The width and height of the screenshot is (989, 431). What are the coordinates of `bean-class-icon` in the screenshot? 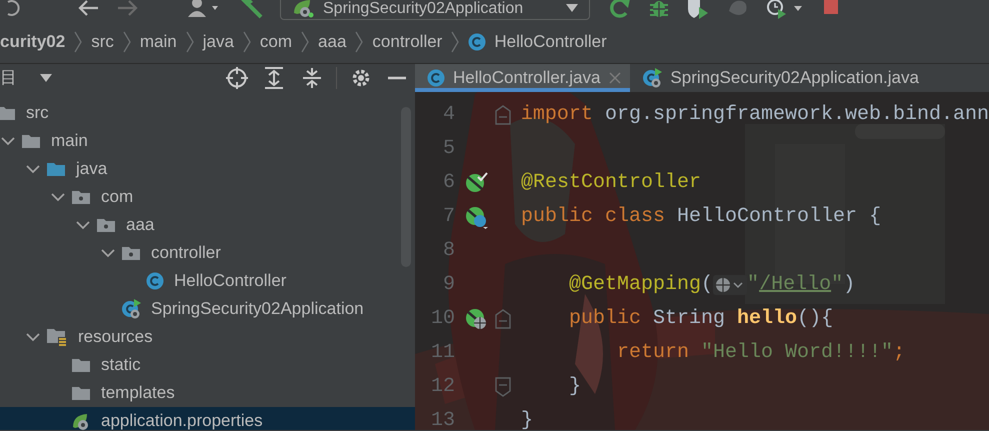 It's located at (477, 217).